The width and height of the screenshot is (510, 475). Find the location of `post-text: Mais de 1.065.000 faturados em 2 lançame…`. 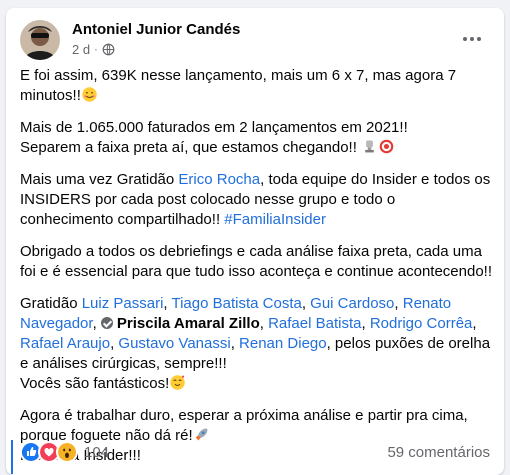

post-text: Mais de 1.065.000 faturados em 2 lançame… is located at coordinates (214, 127).